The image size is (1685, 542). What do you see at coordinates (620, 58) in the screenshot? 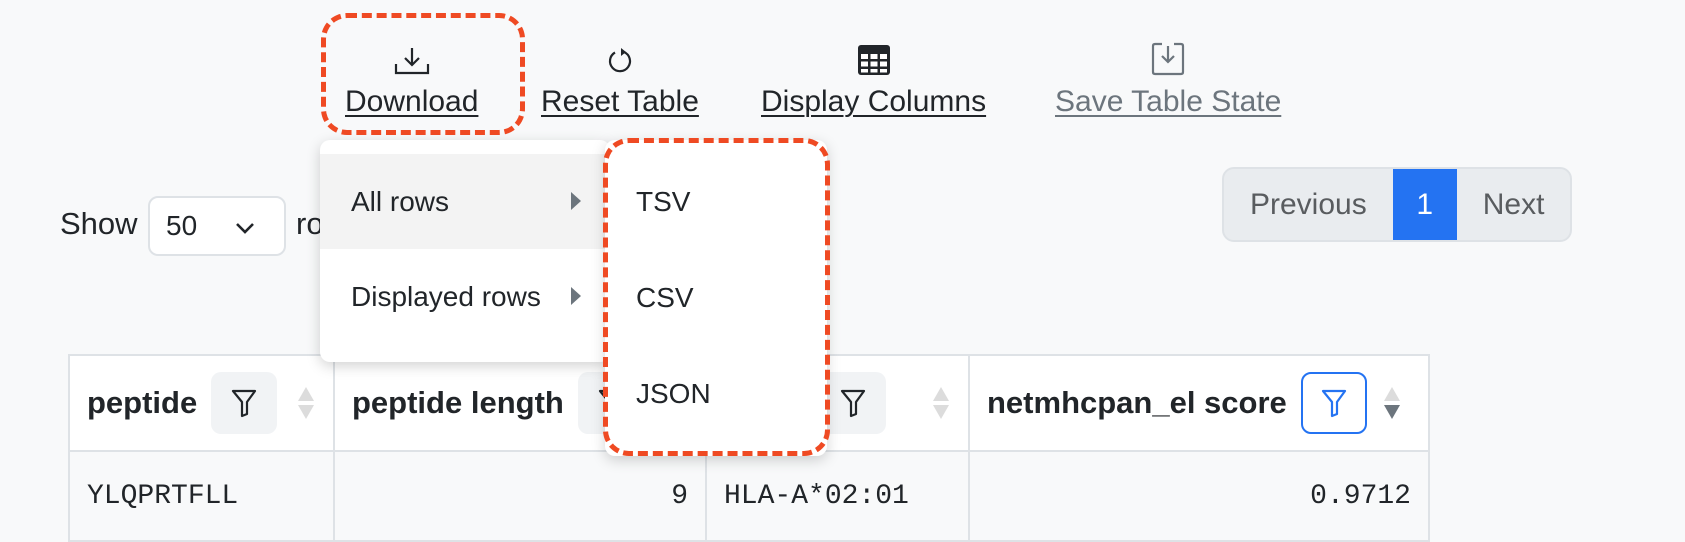
I see `reset-icon` at bounding box center [620, 58].